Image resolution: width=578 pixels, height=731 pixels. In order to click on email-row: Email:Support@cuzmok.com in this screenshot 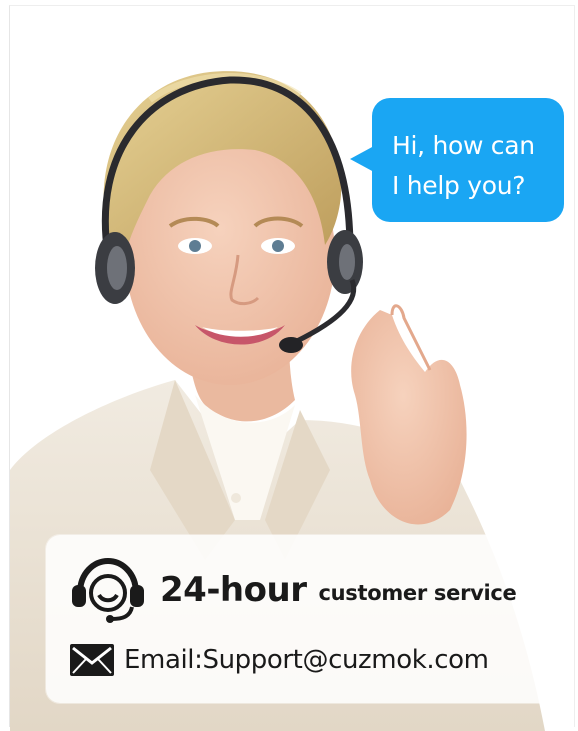, I will do `click(278, 660)`.